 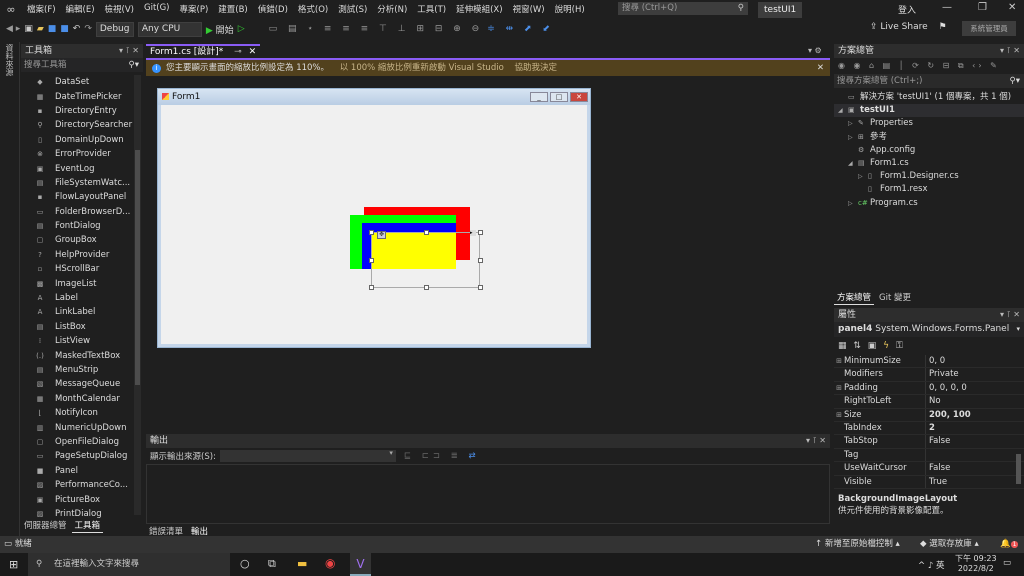 I want to click on property-value: True, so click(x=936, y=482).